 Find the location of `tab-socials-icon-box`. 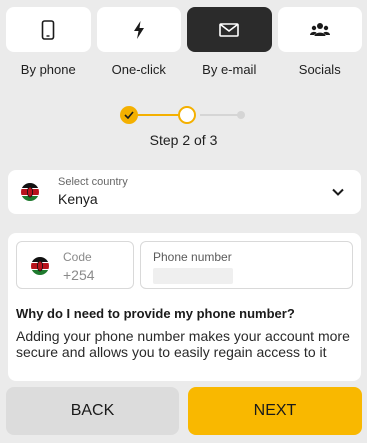

tab-socials-icon-box is located at coordinates (319, 29).